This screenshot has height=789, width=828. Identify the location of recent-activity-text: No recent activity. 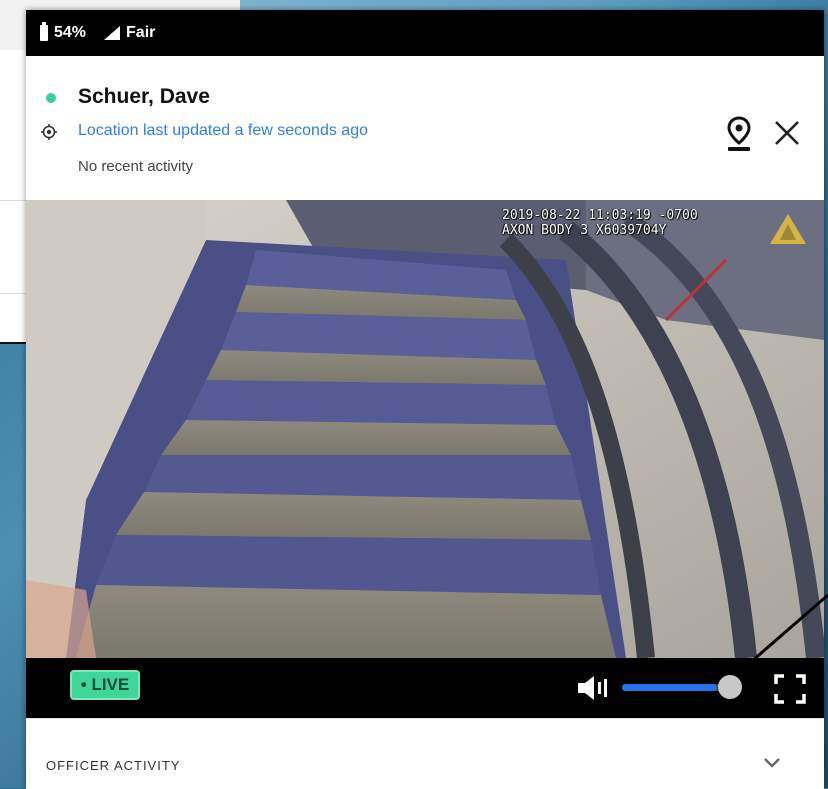
(136, 166).